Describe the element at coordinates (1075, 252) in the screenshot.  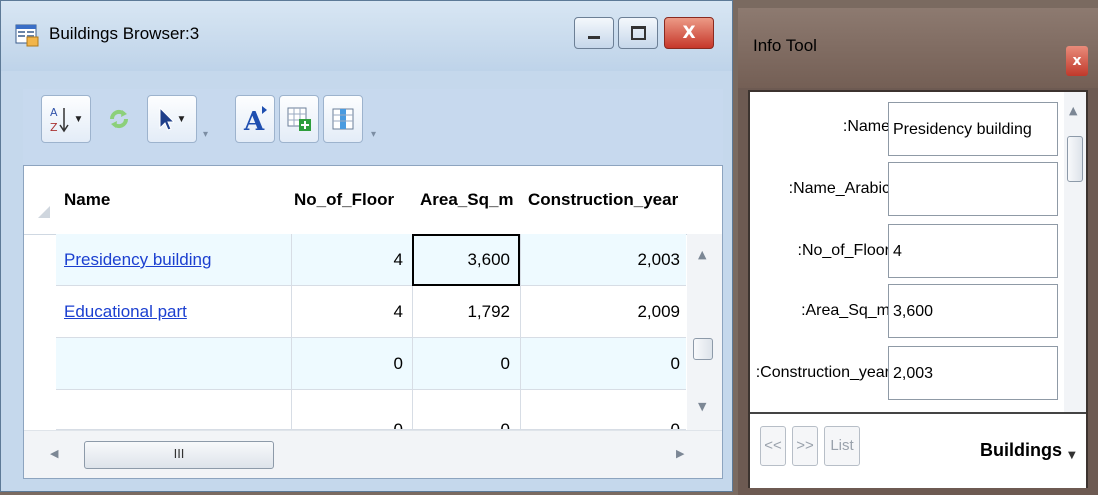
I see `info-vertical-scrollbar: ▲` at that location.